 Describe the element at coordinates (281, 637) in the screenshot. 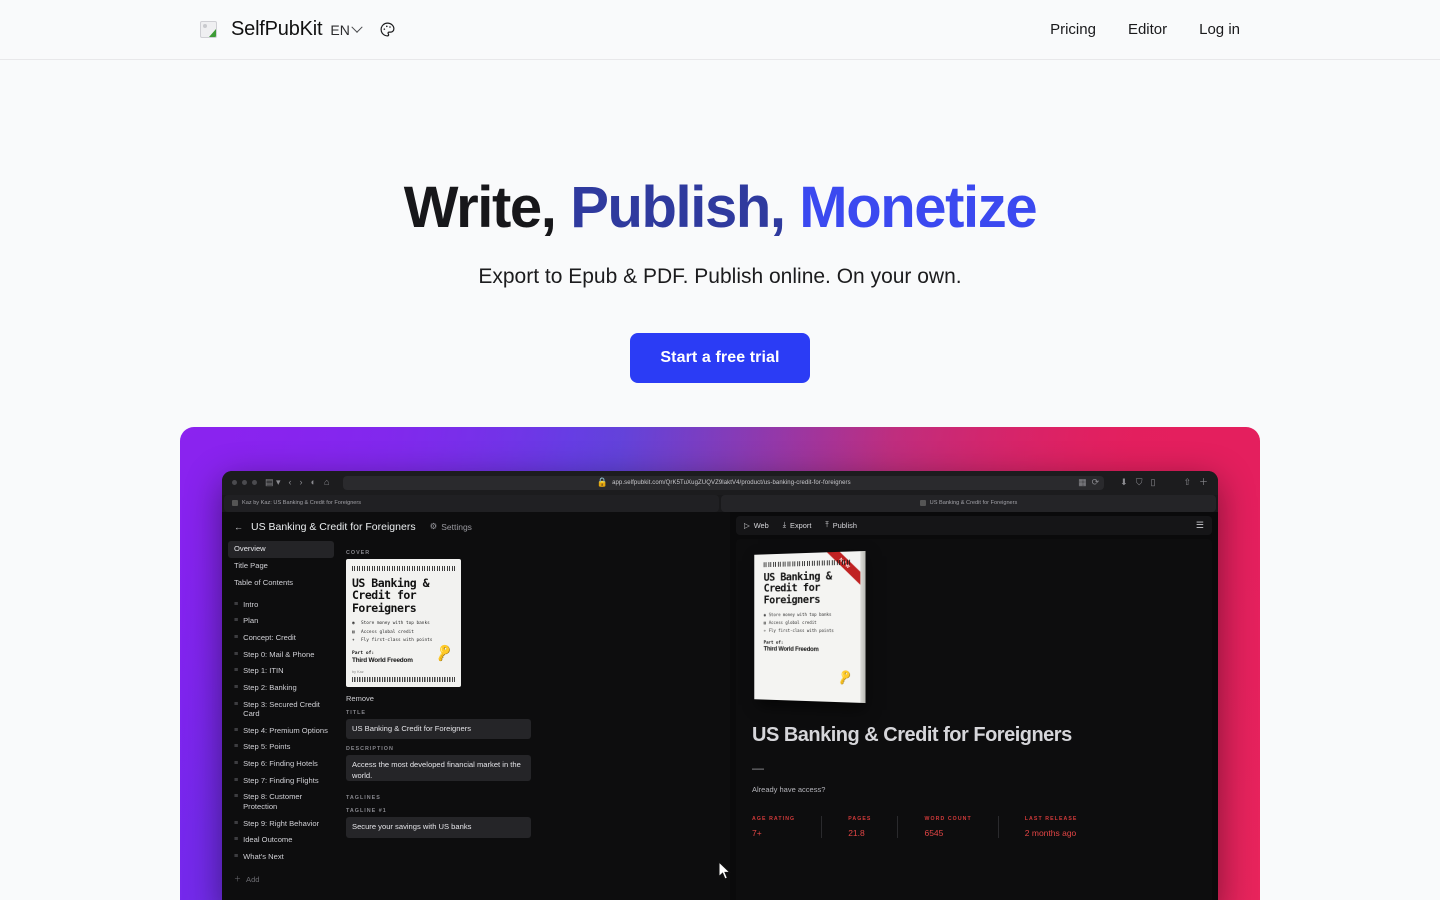

I see `toc-item-concept-credit: ≡ Concept: Credit` at that location.